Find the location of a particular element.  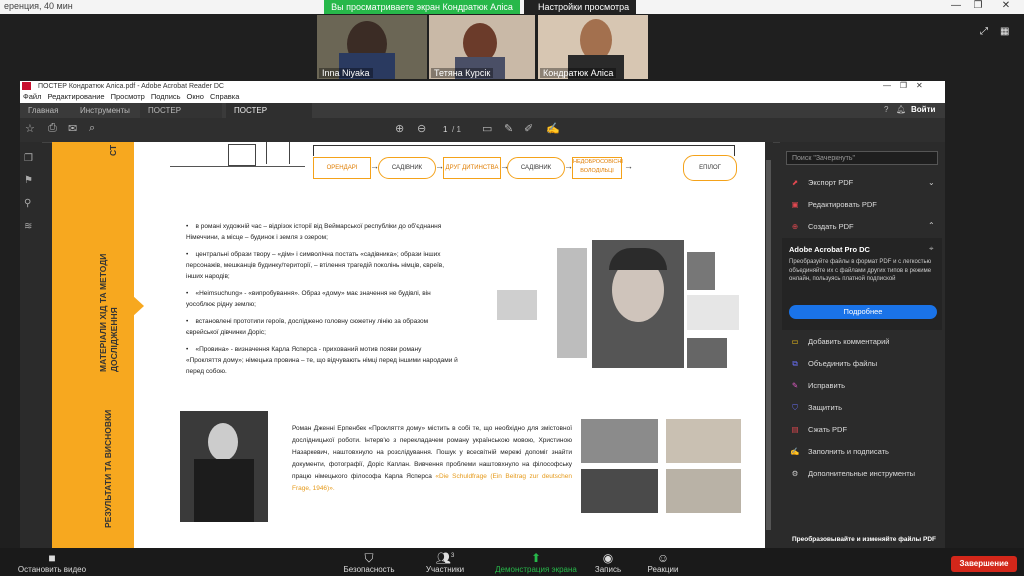

menu-edit: Редактирование is located at coordinates (75, 96).